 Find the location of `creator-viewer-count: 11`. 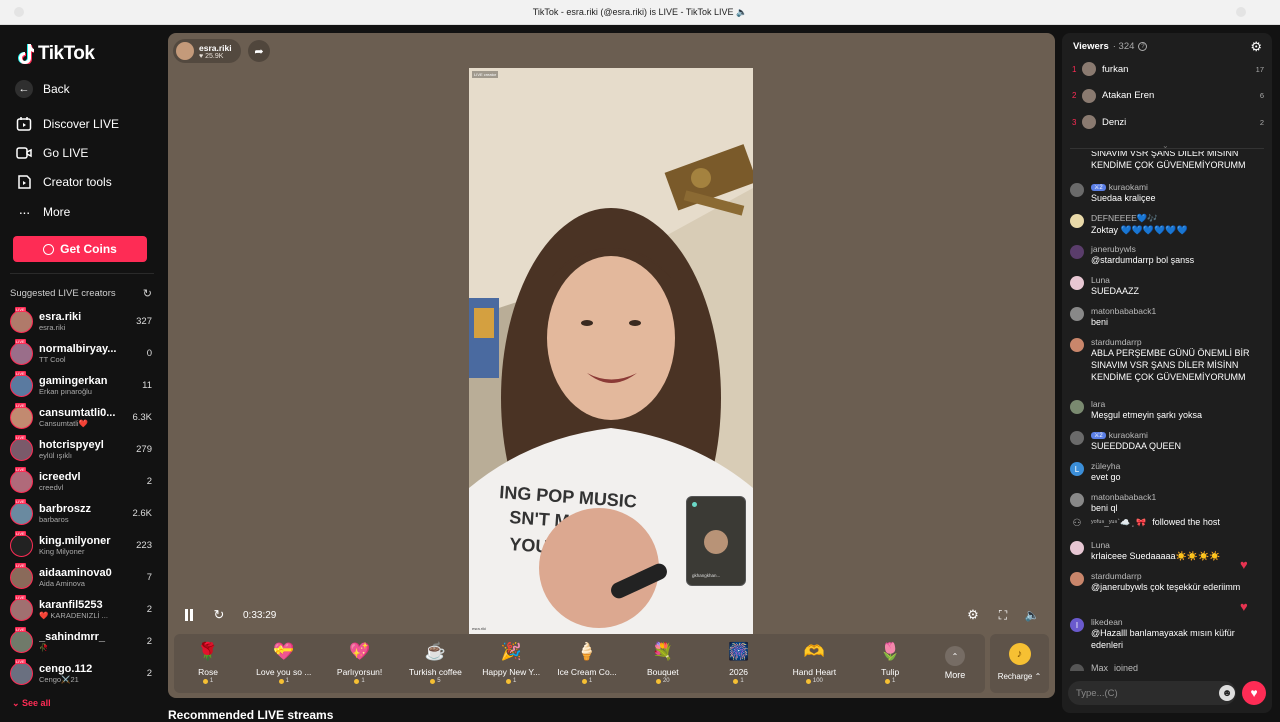

creator-viewer-count: 11 is located at coordinates (147, 385).